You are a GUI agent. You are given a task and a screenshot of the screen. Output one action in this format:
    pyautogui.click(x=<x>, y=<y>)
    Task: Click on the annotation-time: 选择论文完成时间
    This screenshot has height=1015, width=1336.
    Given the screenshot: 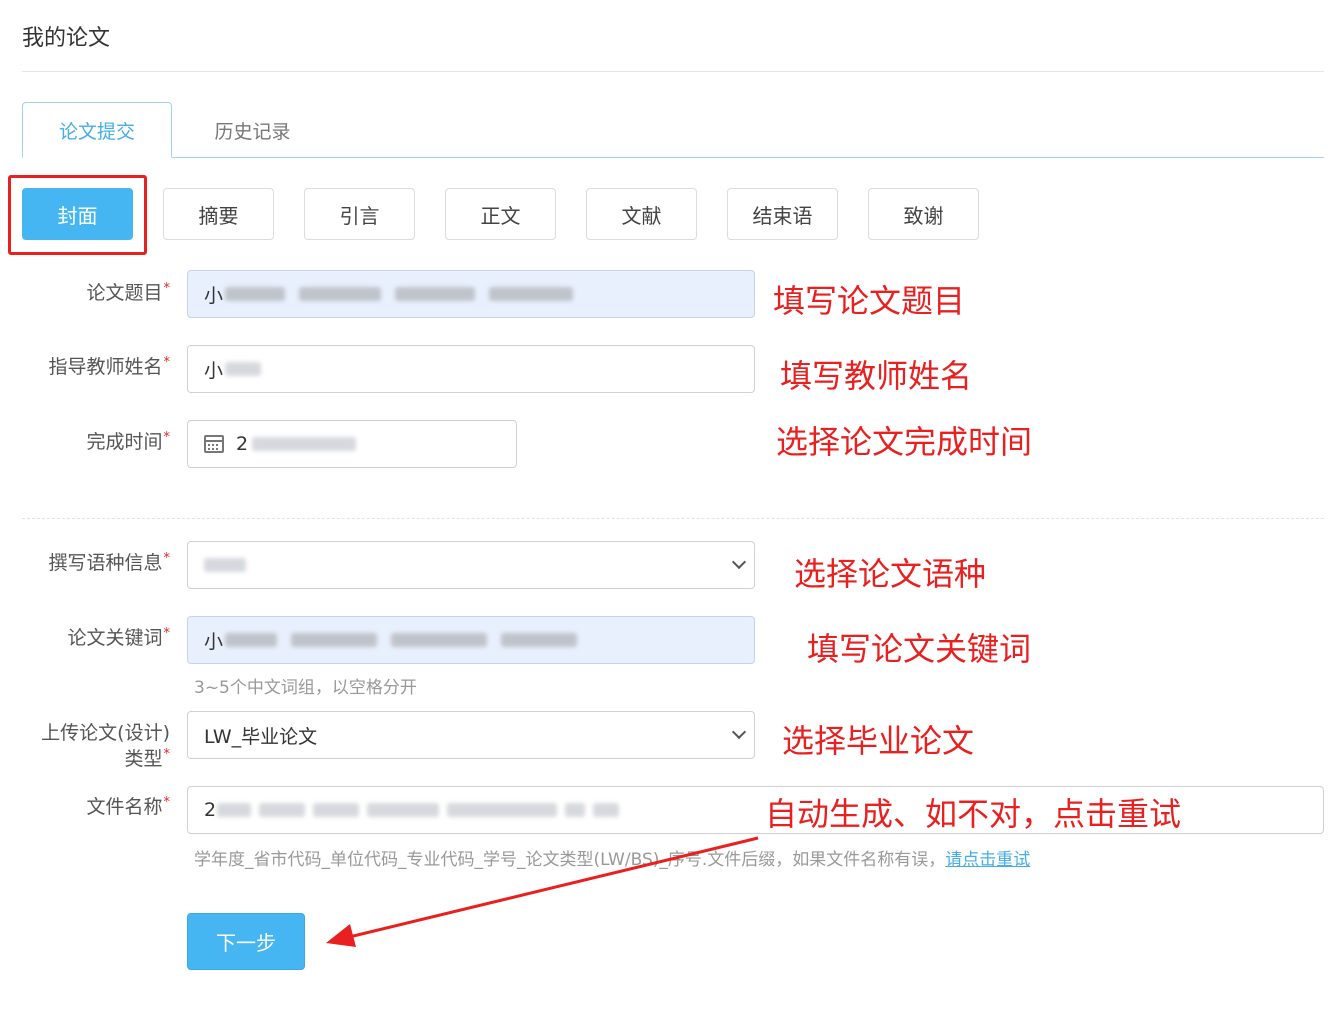 What is the action you would take?
    pyautogui.click(x=904, y=442)
    